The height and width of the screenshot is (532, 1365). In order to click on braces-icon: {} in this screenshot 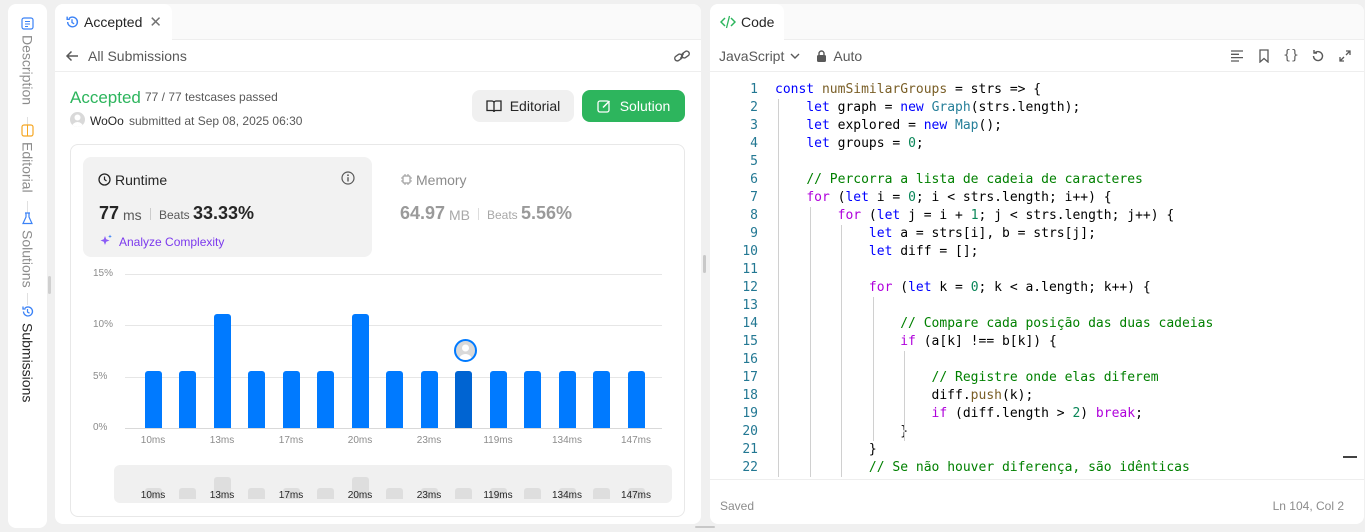, I will do `click(1291, 56)`.